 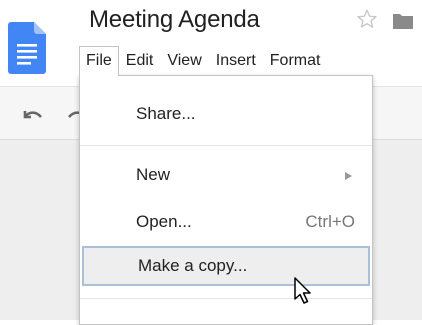 I want to click on menu-edit: Edit, so click(x=140, y=61).